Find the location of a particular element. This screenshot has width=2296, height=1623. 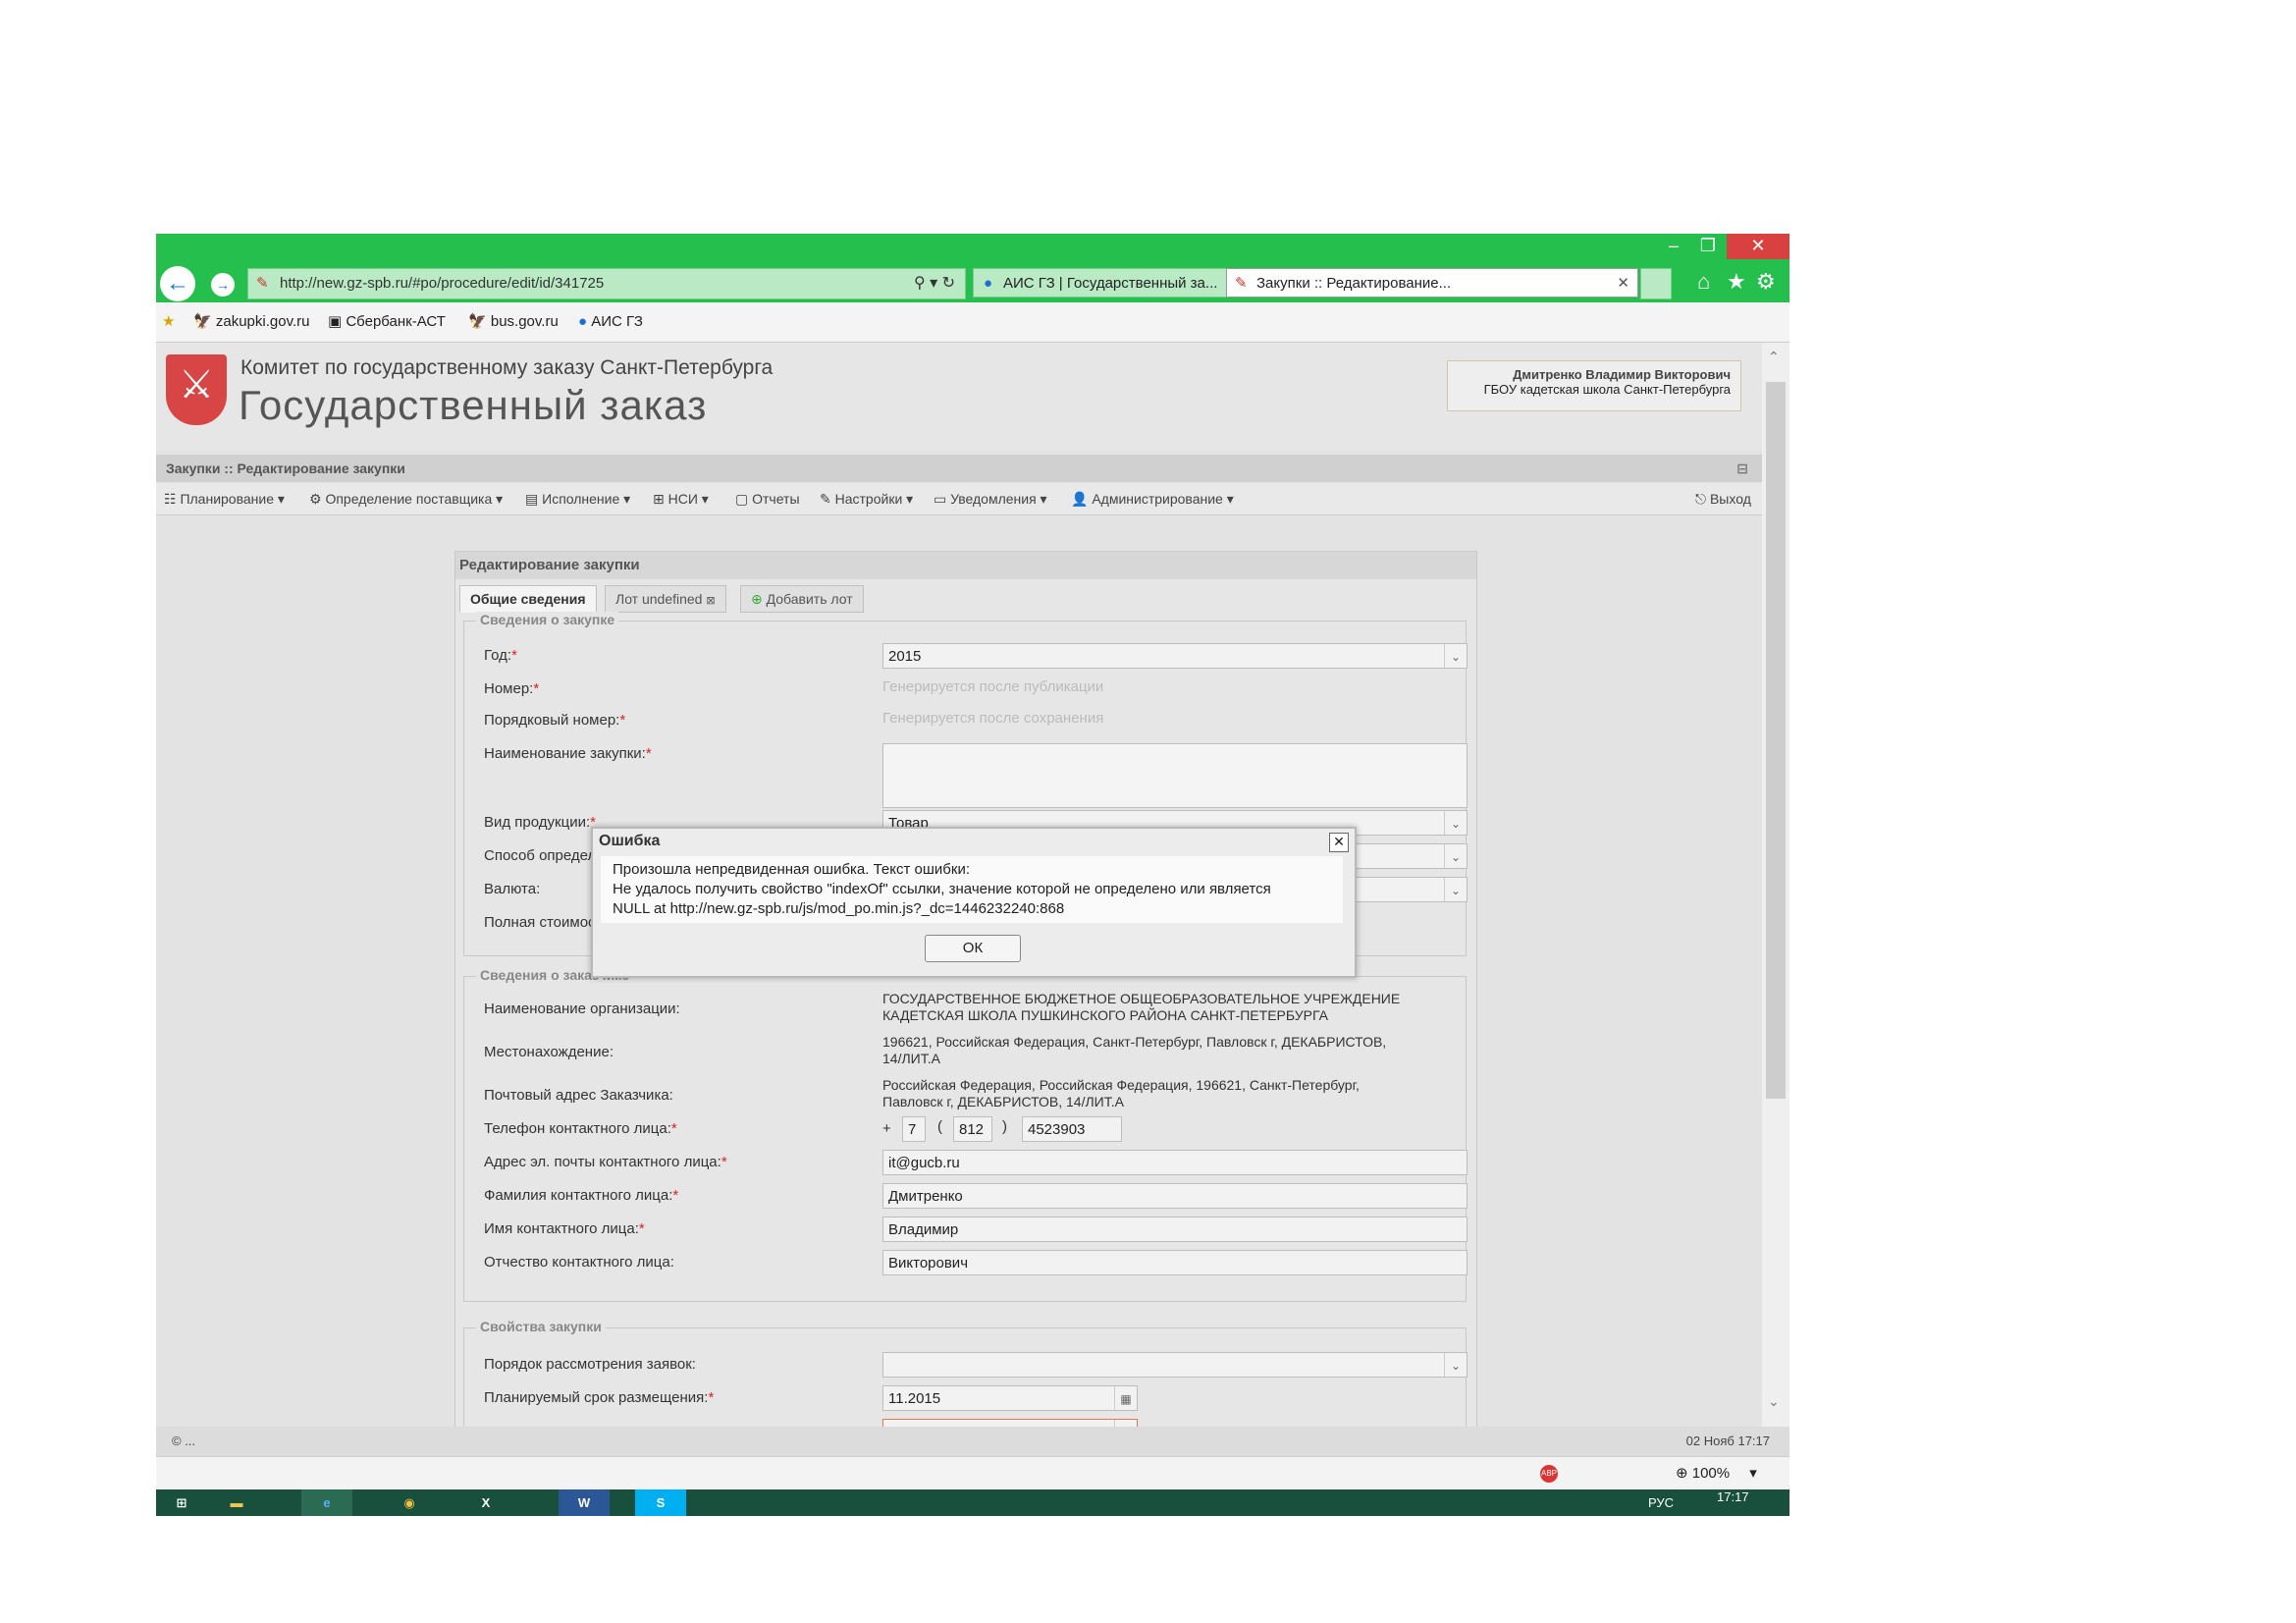

app-status-bar: © ... 02 Нояб 17:17 is located at coordinates (973, 1442).